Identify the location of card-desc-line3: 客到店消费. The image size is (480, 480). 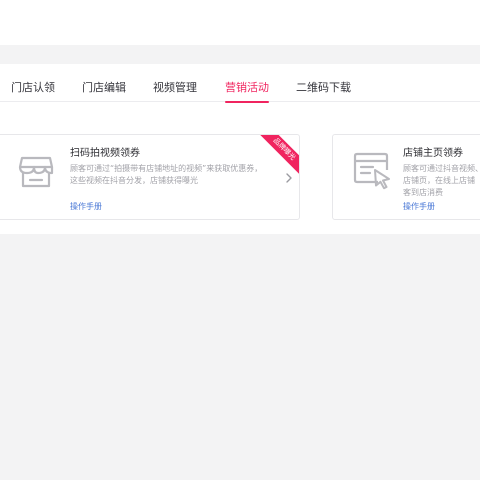
(423, 192).